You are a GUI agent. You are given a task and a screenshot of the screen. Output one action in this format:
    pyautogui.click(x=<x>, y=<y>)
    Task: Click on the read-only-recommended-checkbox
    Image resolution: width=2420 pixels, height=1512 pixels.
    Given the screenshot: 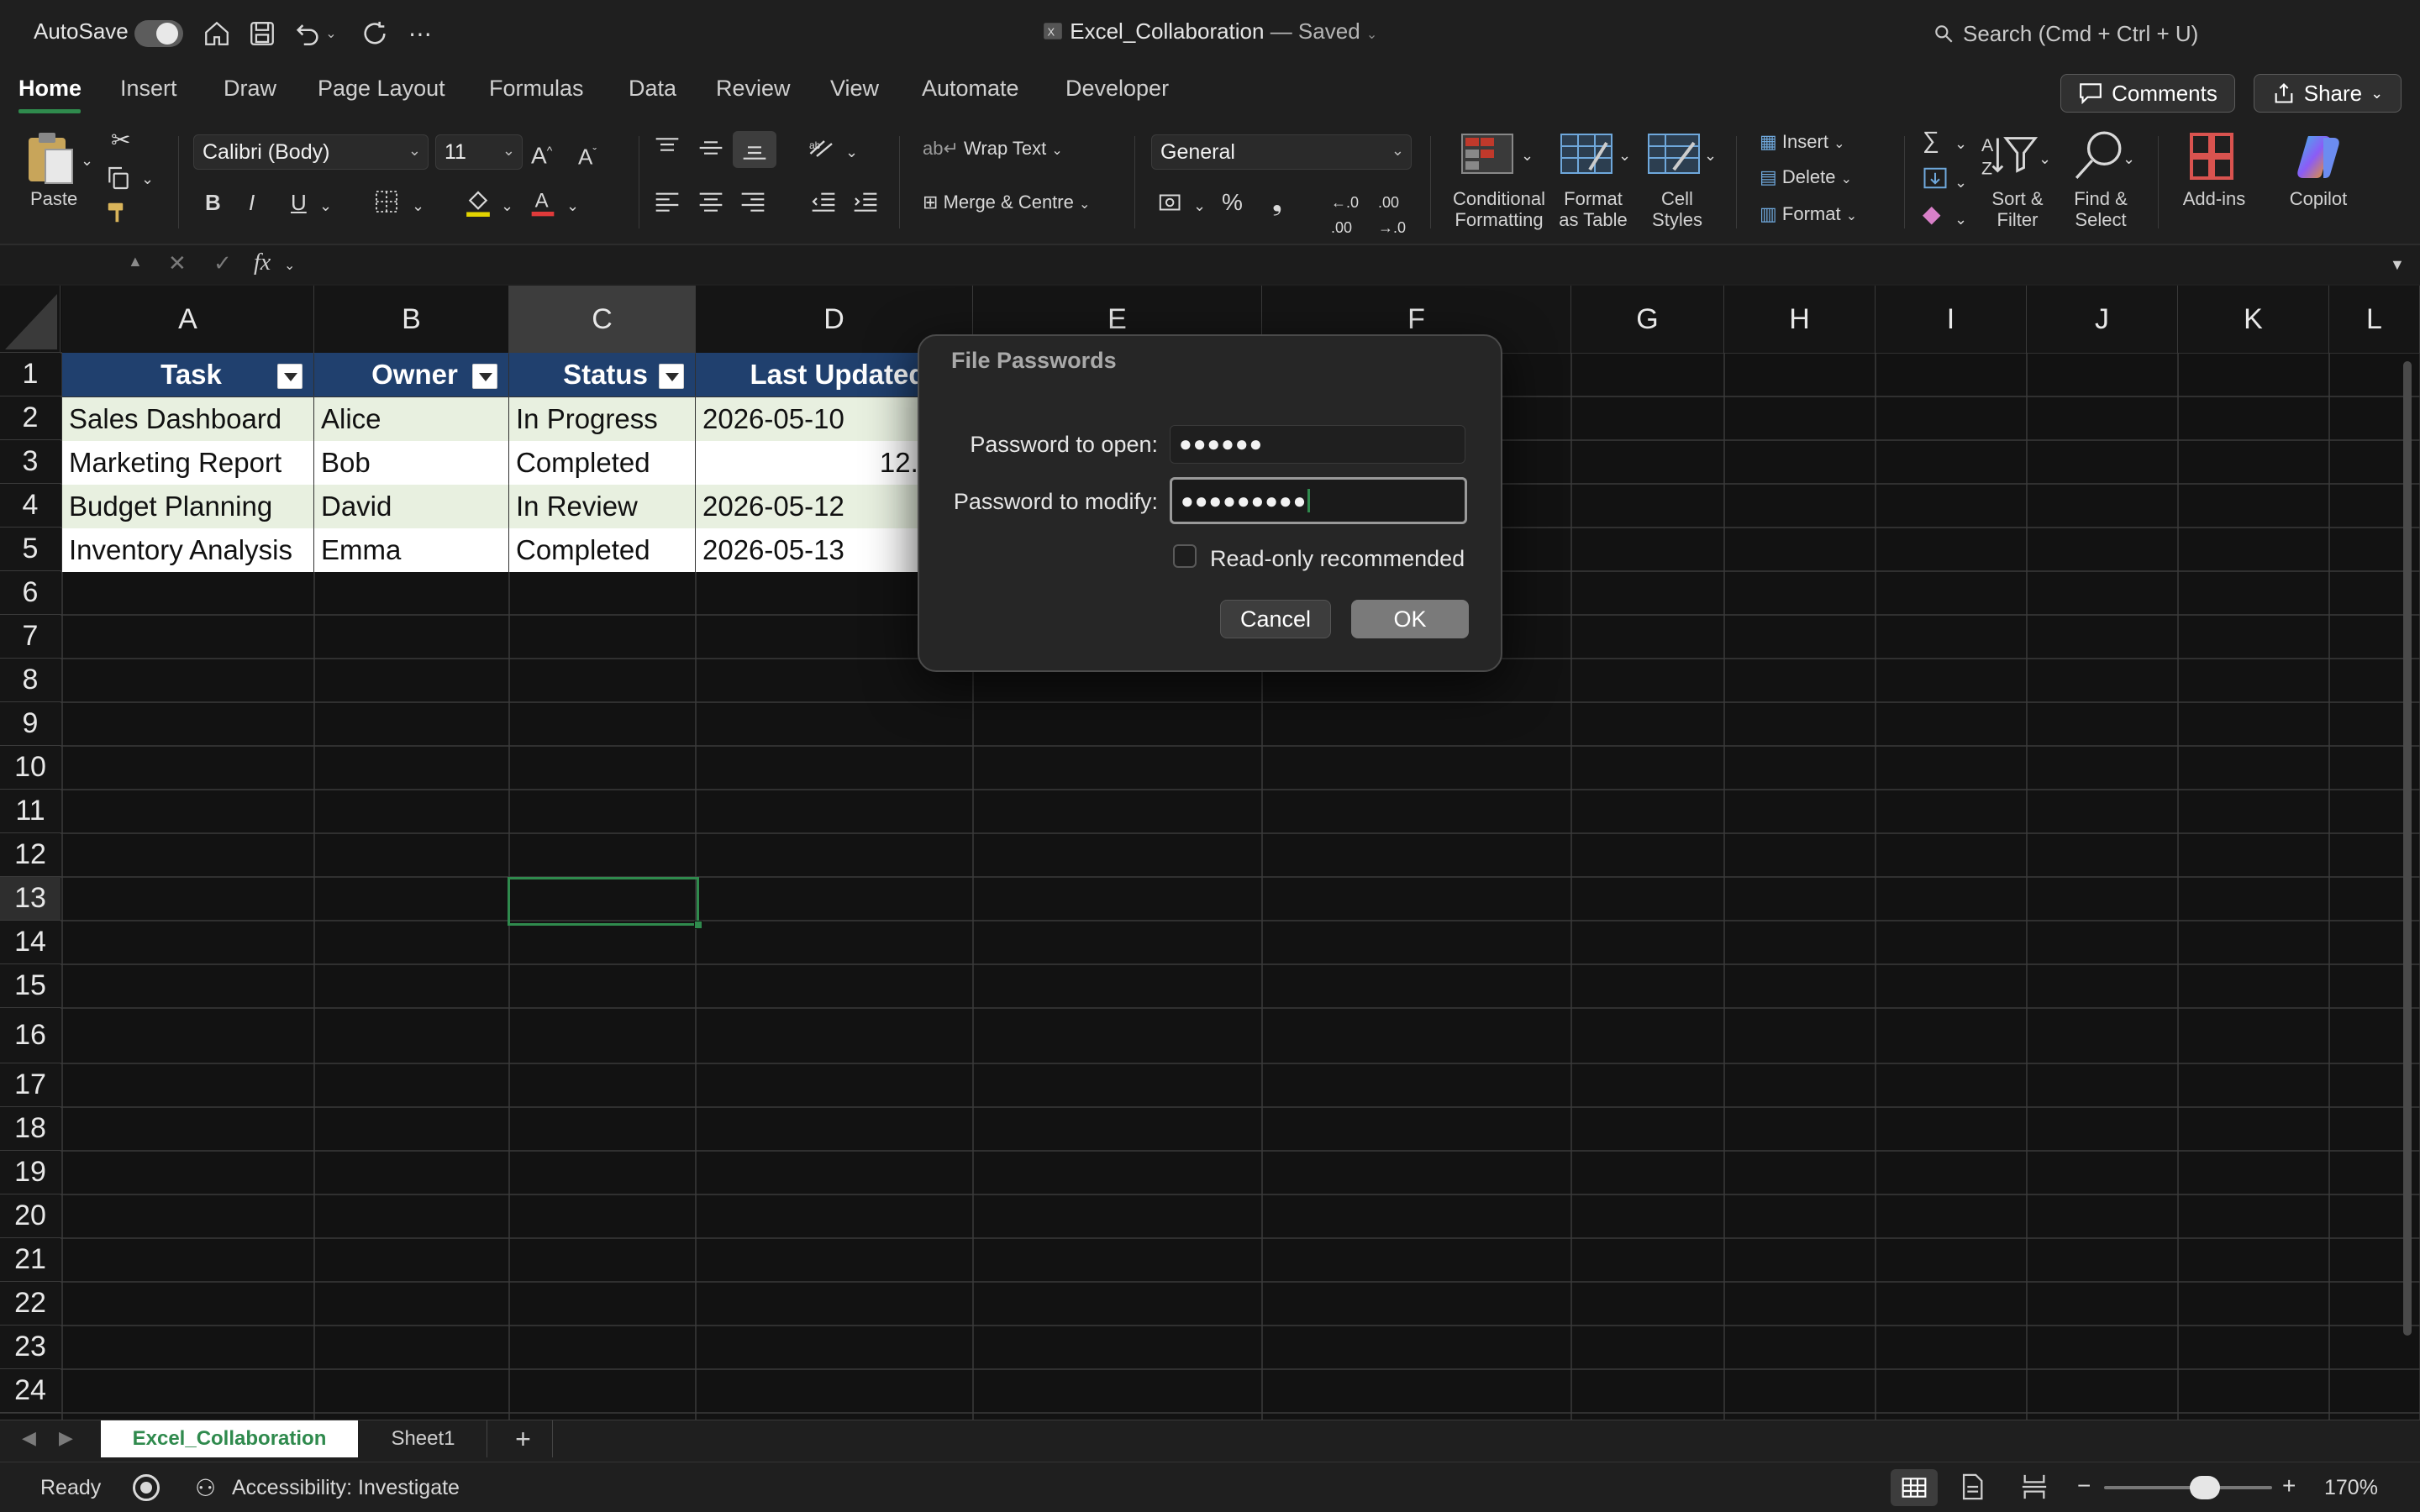 What is the action you would take?
    pyautogui.click(x=1185, y=556)
    